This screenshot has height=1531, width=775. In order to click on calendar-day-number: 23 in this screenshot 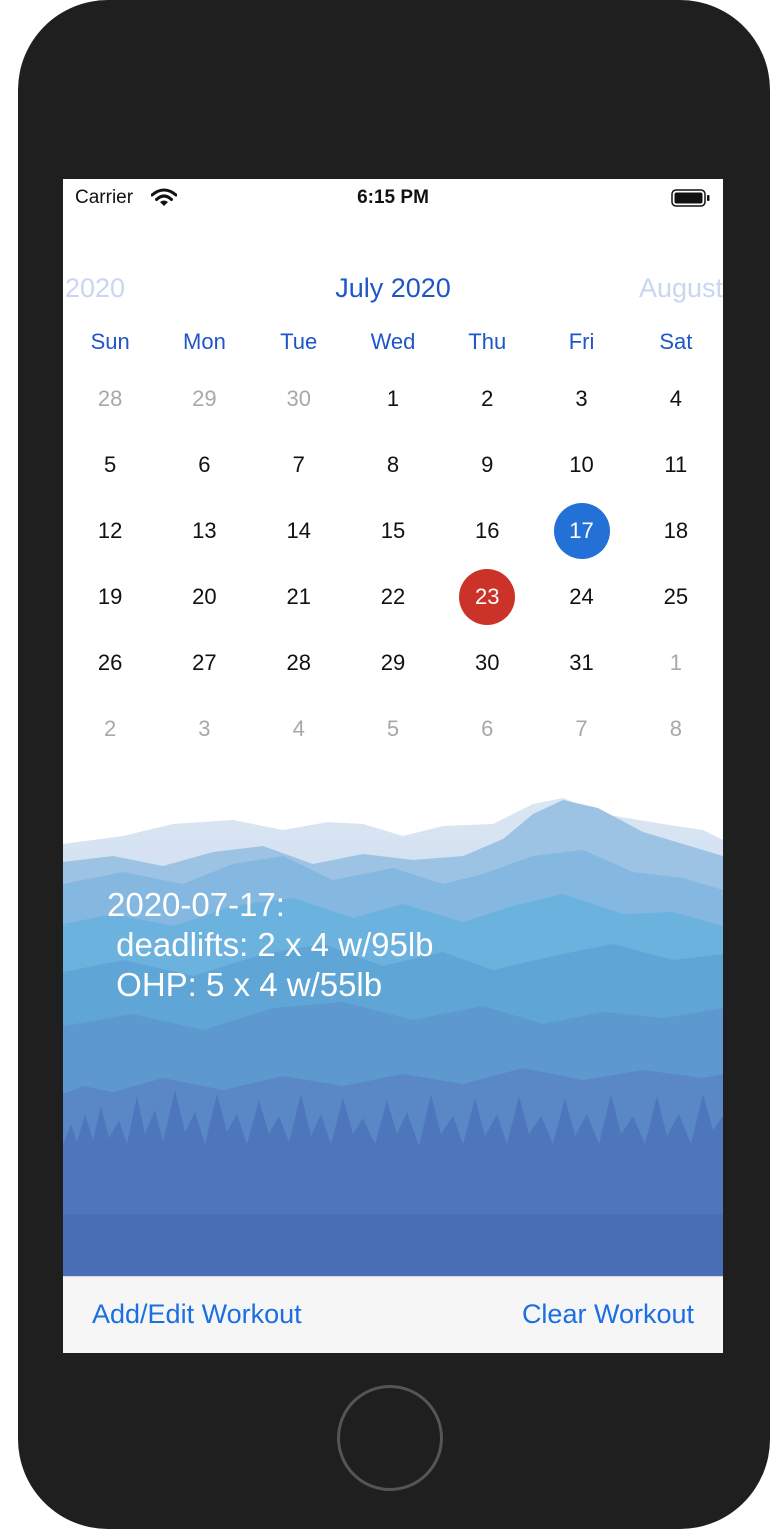, I will do `click(487, 597)`.